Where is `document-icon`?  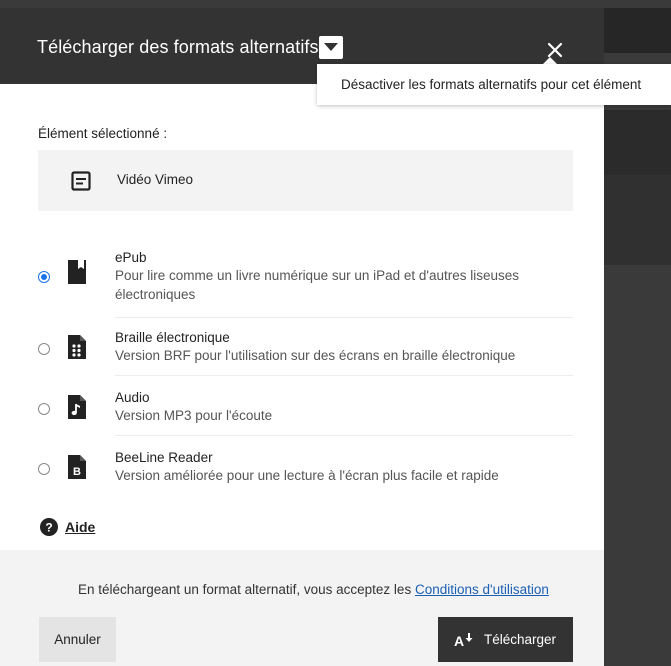 document-icon is located at coordinates (81, 181).